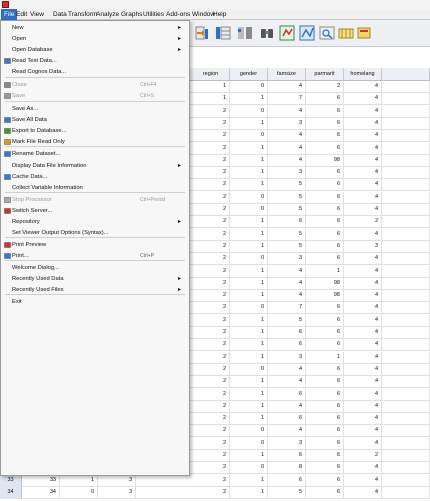 Image resolution: width=430 pixels, height=501 pixels. What do you see at coordinates (307, 33) in the screenshot?
I see `chart-builder-icon` at bounding box center [307, 33].